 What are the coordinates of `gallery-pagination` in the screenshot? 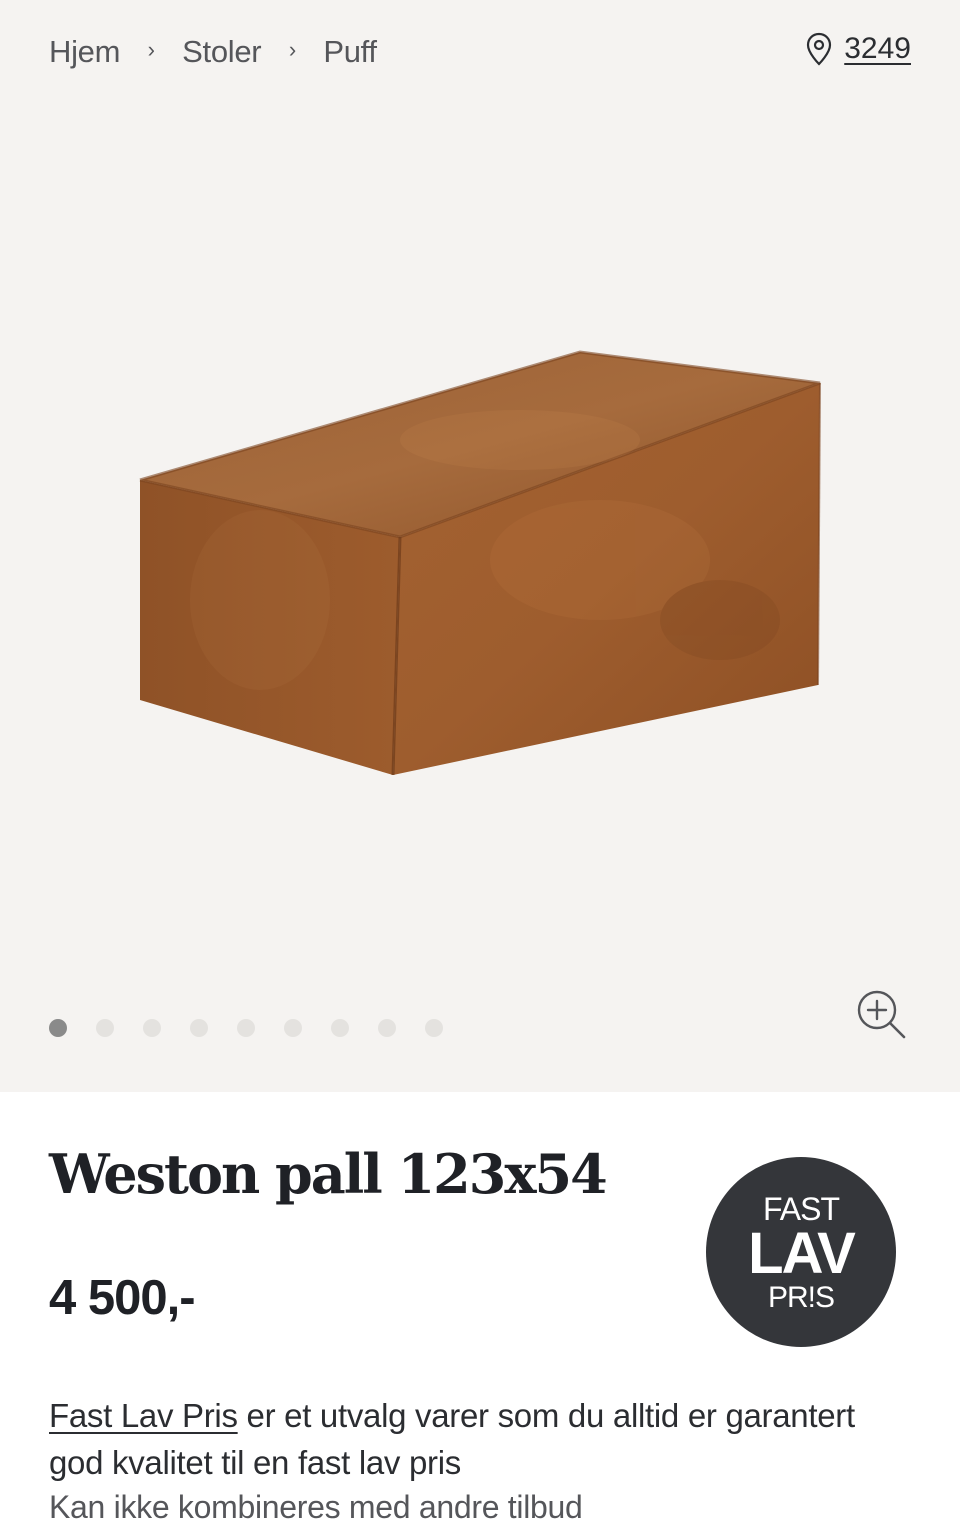 It's located at (246, 1028).